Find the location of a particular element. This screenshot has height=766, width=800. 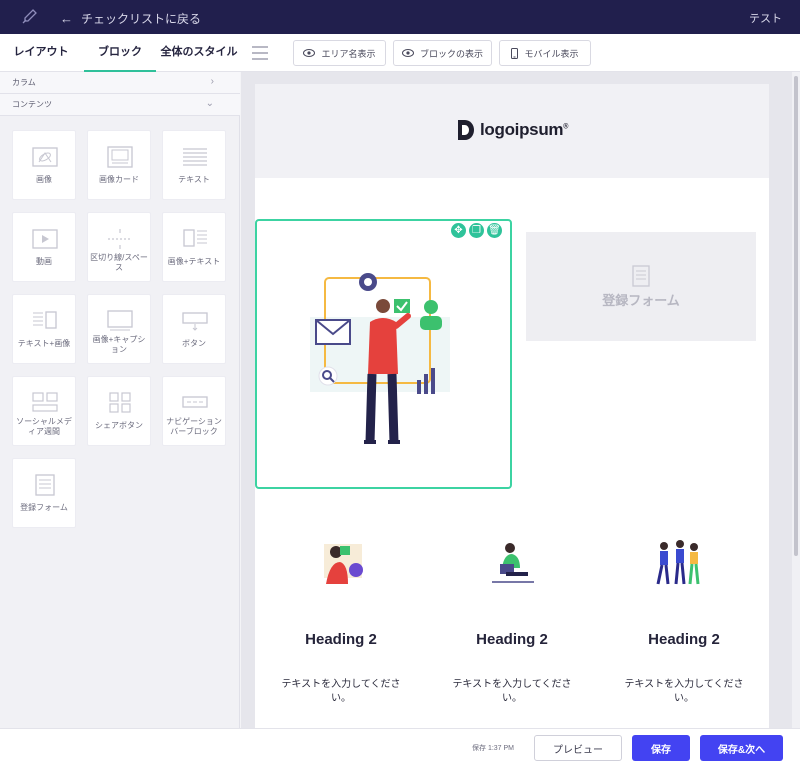

section-content: コンテンツ ⌄ is located at coordinates (120, 105).